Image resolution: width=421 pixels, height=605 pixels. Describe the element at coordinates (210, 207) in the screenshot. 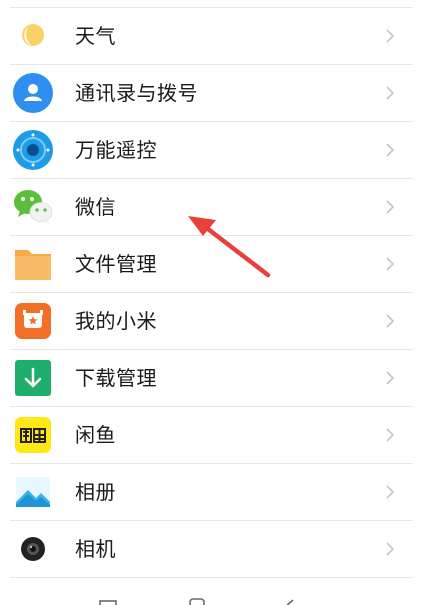

I see `list-item-wechat: 微信` at that location.